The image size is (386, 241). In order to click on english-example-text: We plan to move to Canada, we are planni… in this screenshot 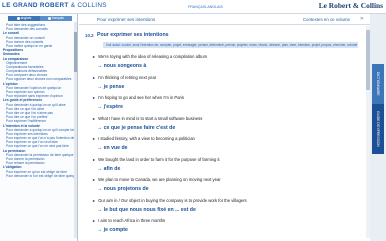, I will do `click(159, 179)`.